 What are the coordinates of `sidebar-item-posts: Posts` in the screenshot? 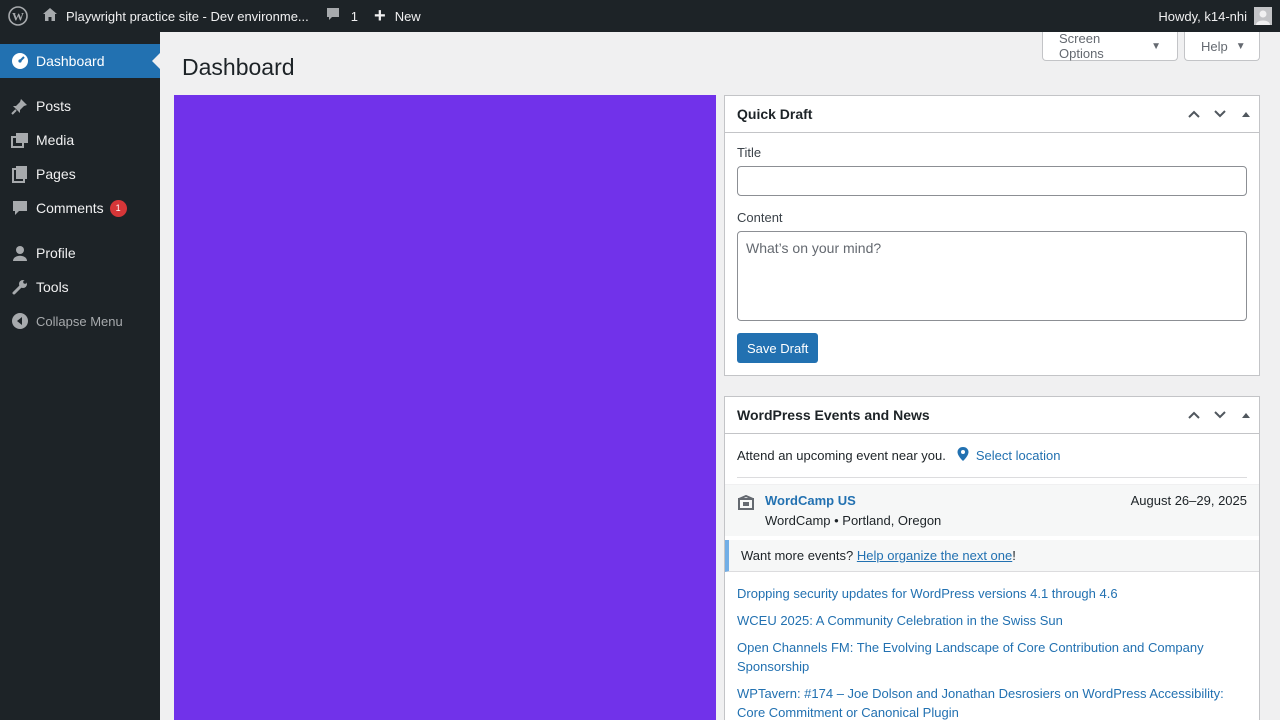 It's located at (80, 106).